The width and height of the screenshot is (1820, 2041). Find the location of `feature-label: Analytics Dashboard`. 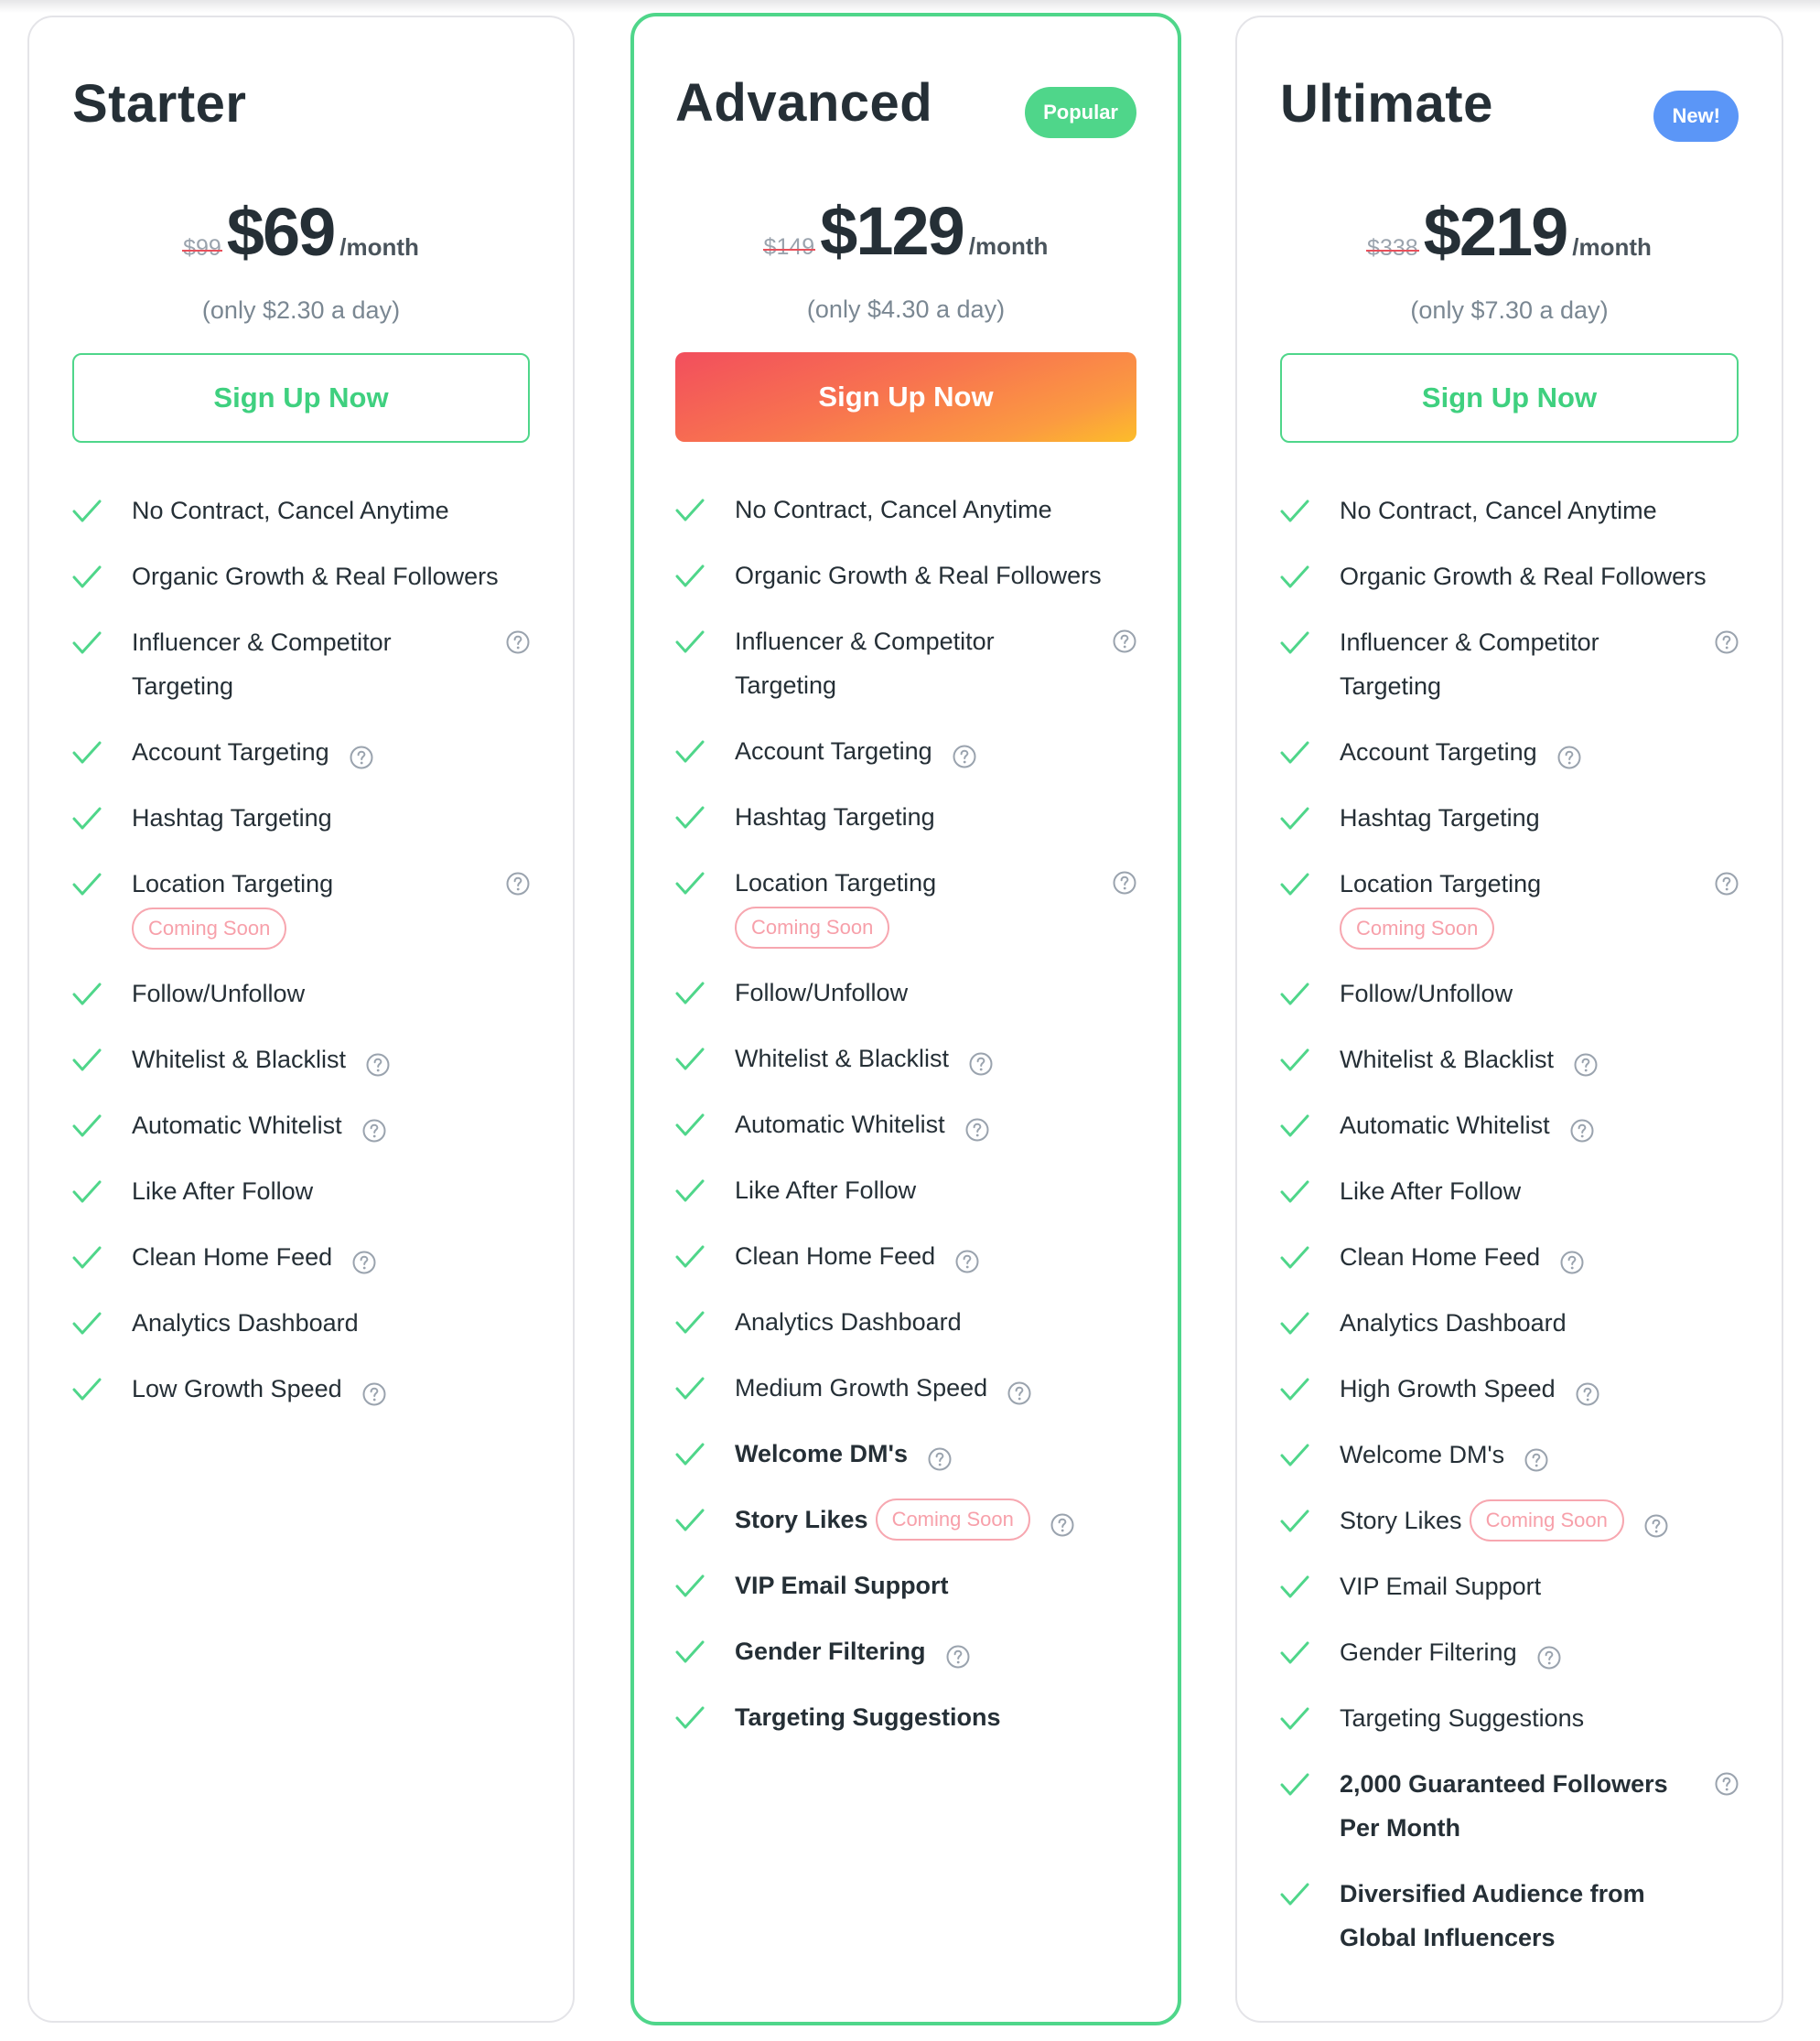

feature-label: Analytics Dashboard is located at coordinates (245, 1323).